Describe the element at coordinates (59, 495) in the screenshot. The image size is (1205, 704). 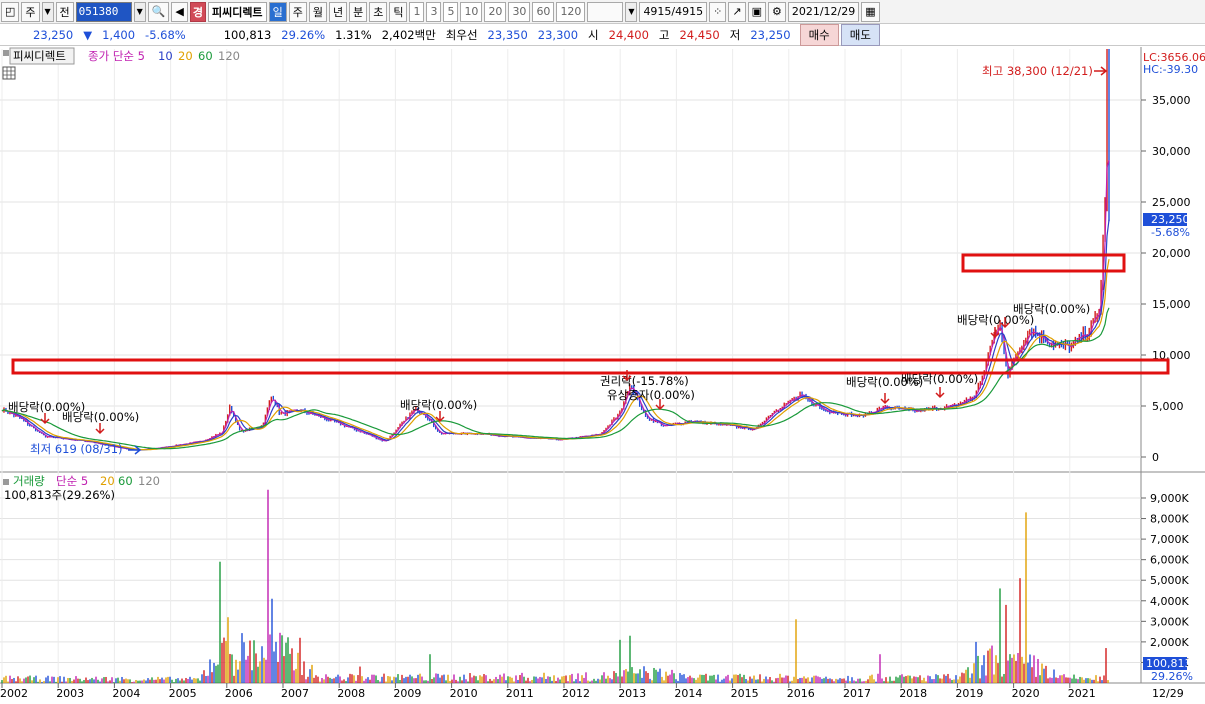
I see `volume-value-label: 100,813주(29.26%)` at that location.